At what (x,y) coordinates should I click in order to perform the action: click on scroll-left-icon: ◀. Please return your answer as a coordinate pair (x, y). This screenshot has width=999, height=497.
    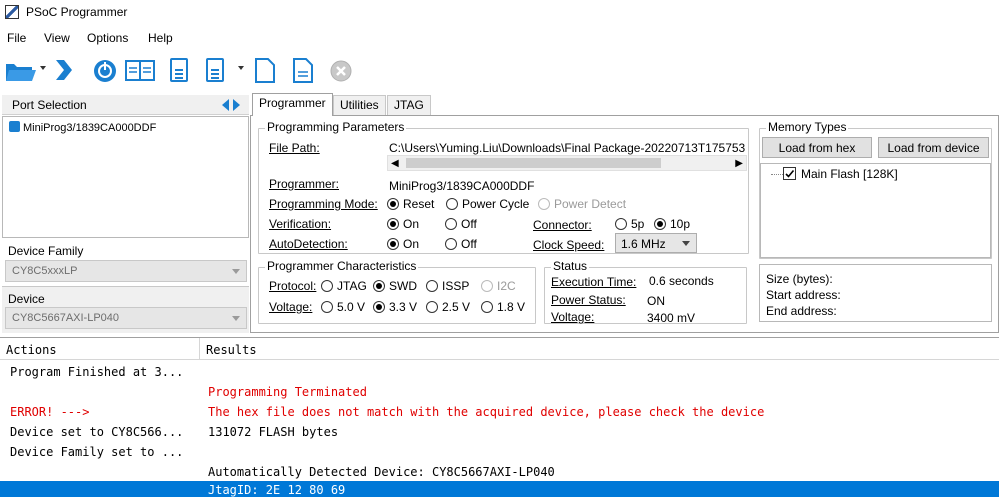
    Looking at the image, I should click on (395, 163).